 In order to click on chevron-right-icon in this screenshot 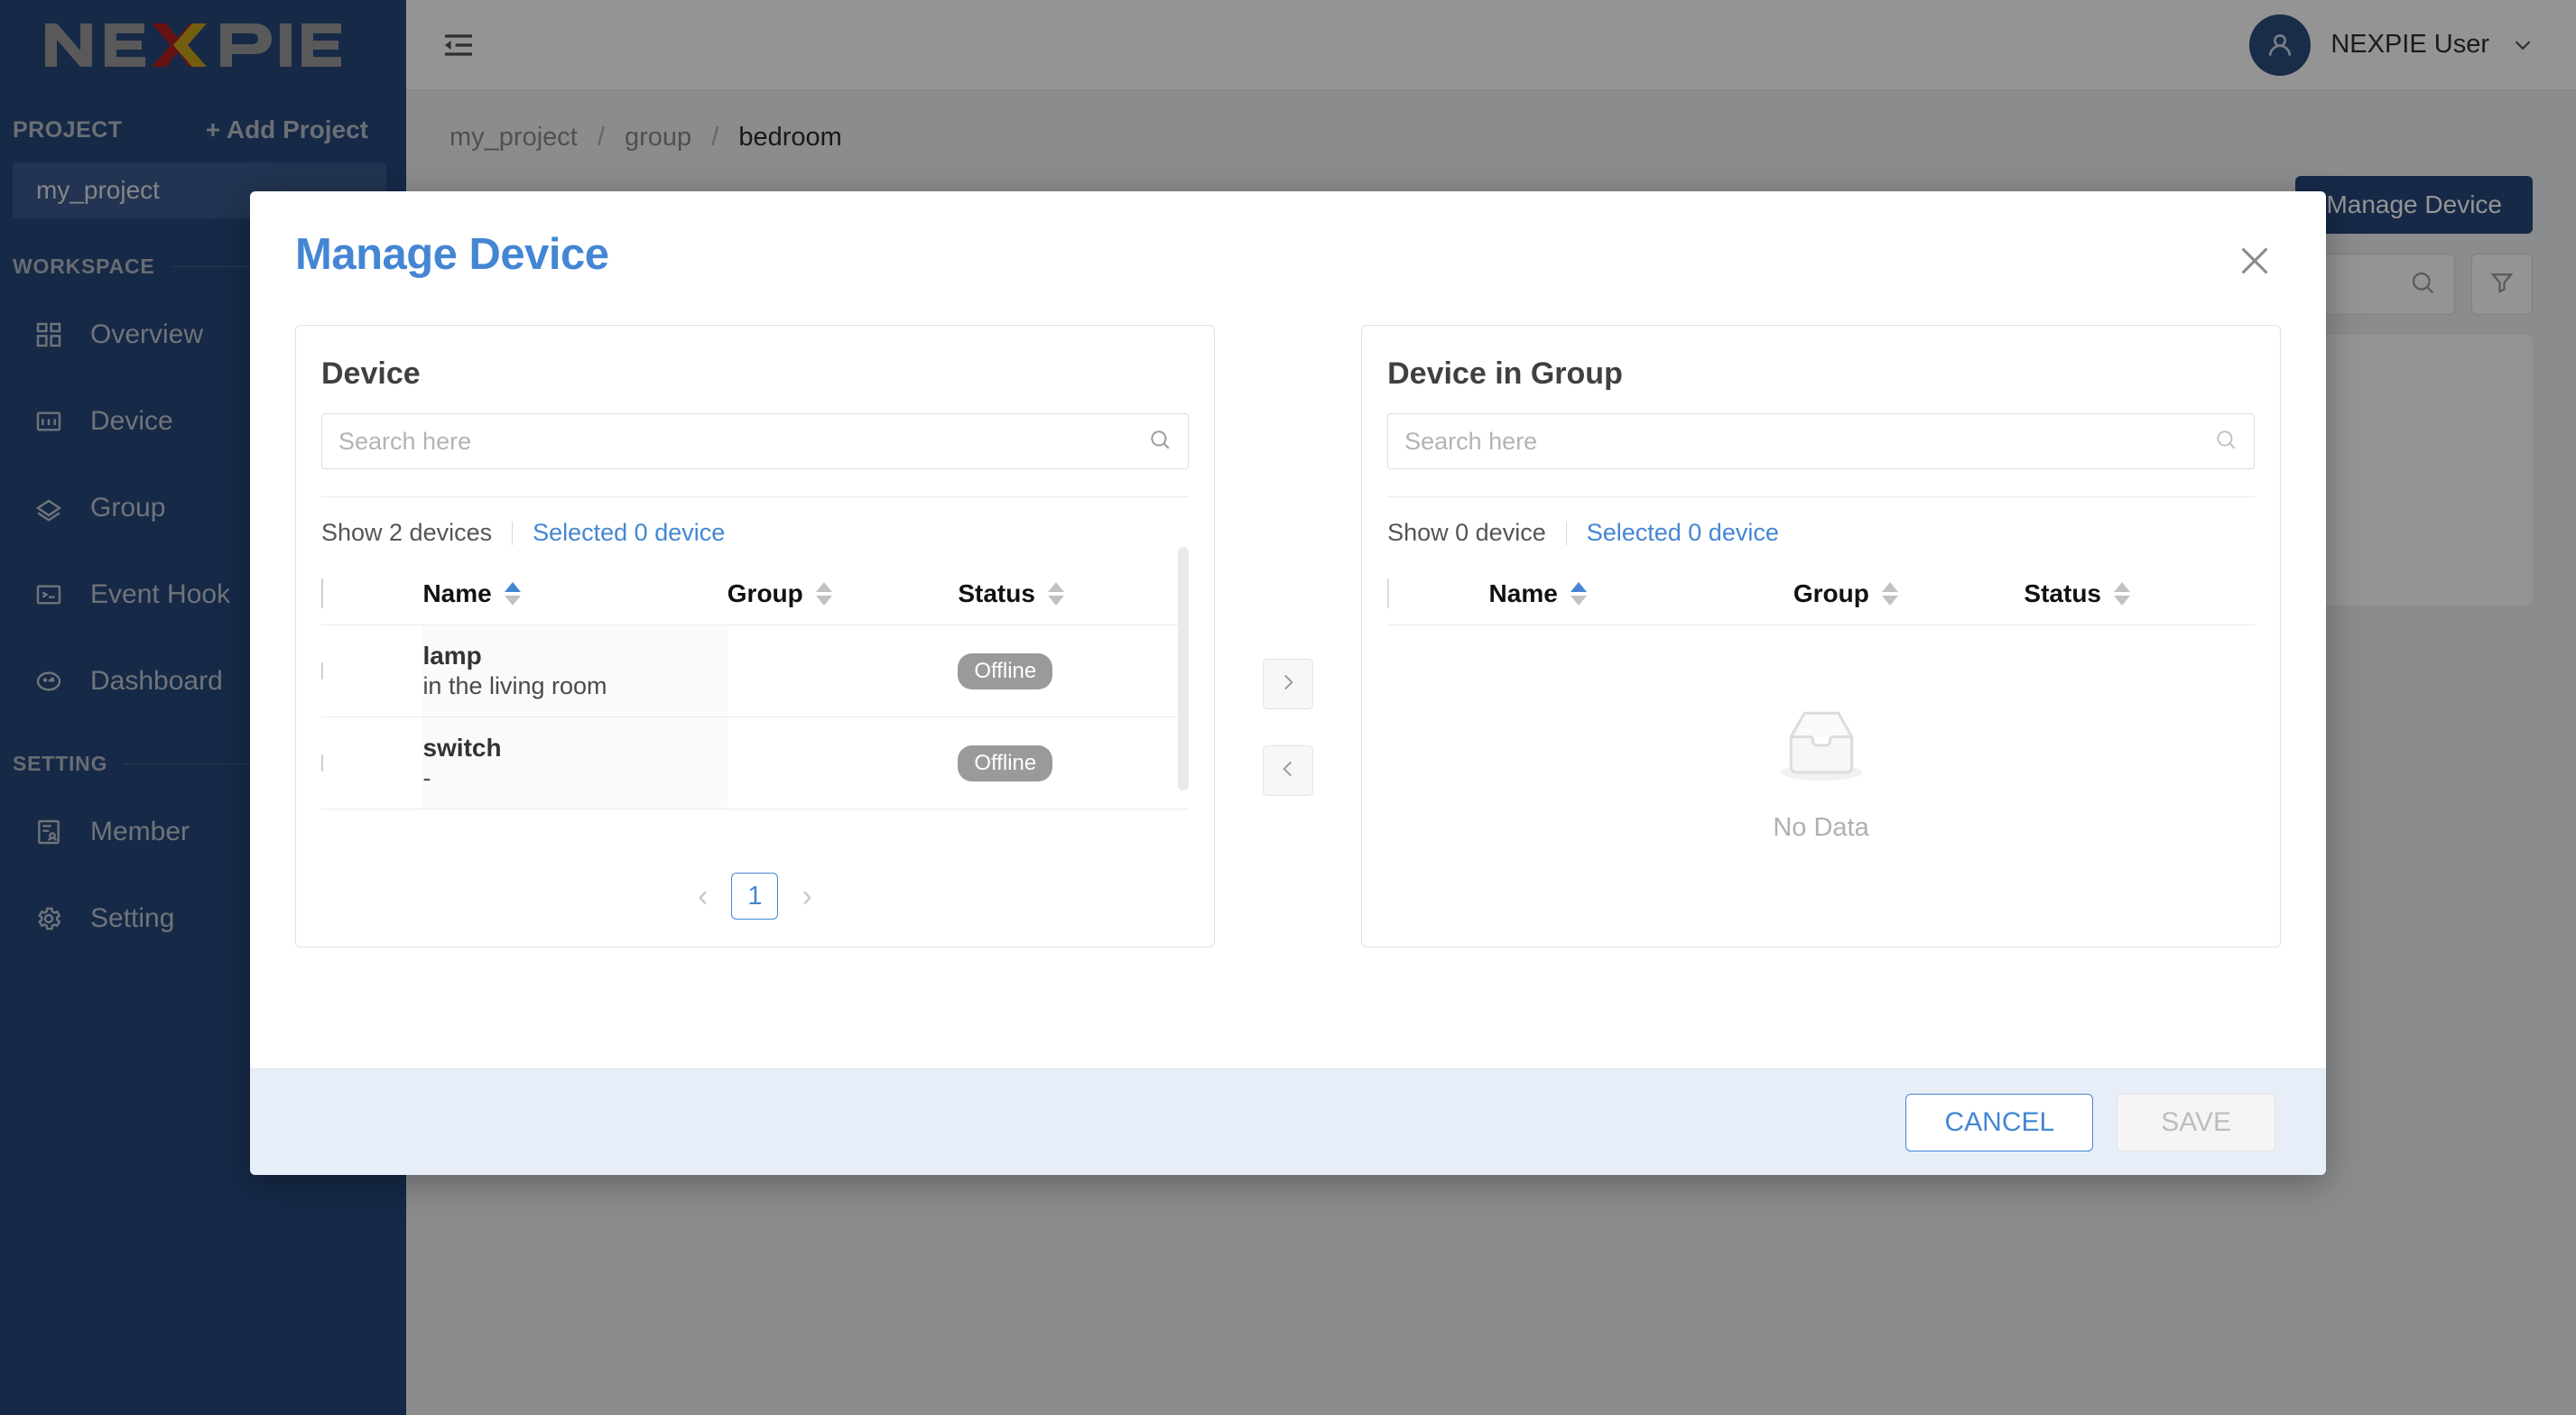, I will do `click(1288, 684)`.